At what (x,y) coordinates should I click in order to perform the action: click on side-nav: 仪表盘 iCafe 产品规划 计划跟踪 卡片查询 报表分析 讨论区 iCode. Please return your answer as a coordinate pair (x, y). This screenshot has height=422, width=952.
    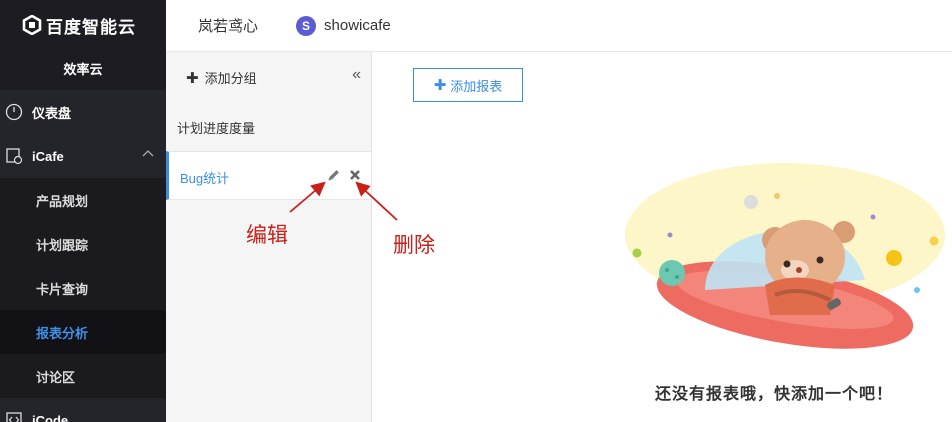
    Looking at the image, I should click on (83, 256).